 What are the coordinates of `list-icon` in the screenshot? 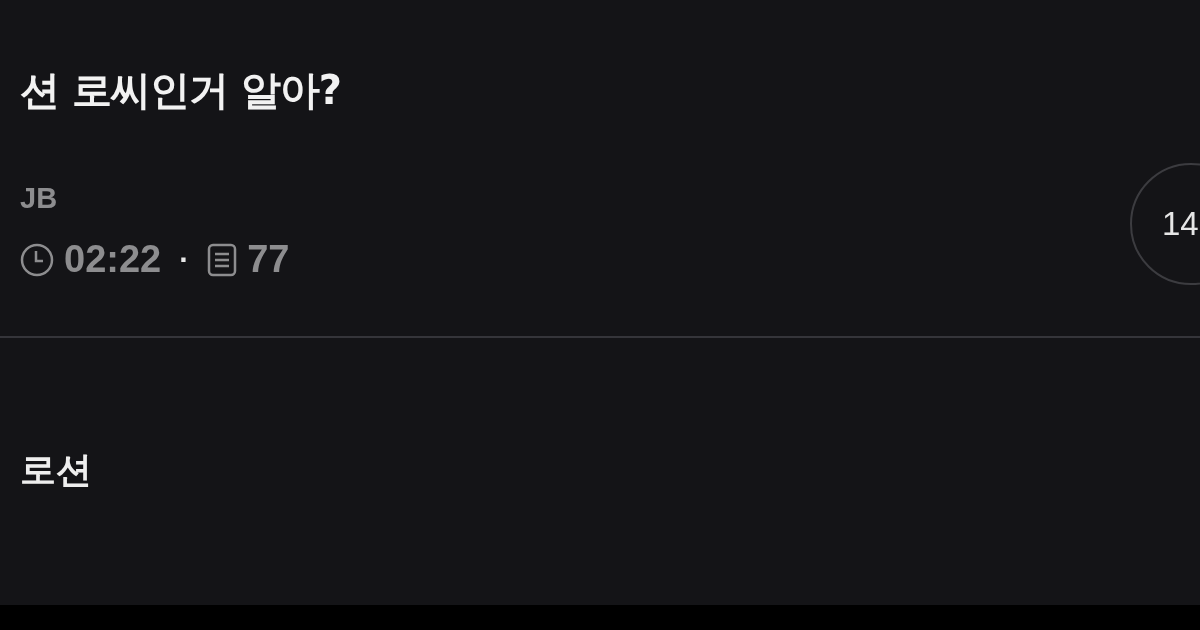 It's located at (222, 259).